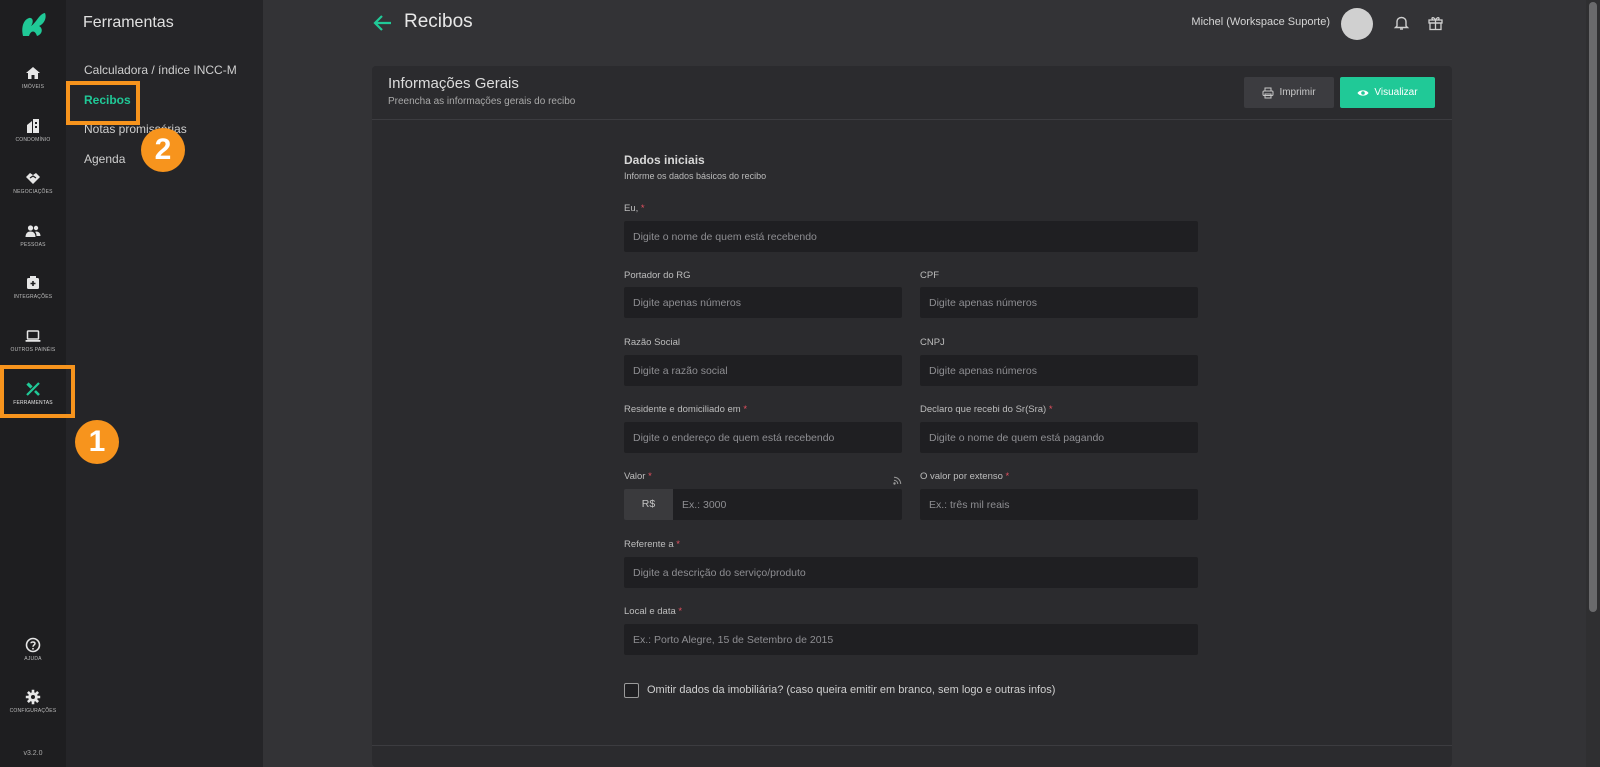 This screenshot has width=1600, height=767. I want to click on subnav-item-calculadora: Calculadora / índice INCC-M, so click(160, 70).